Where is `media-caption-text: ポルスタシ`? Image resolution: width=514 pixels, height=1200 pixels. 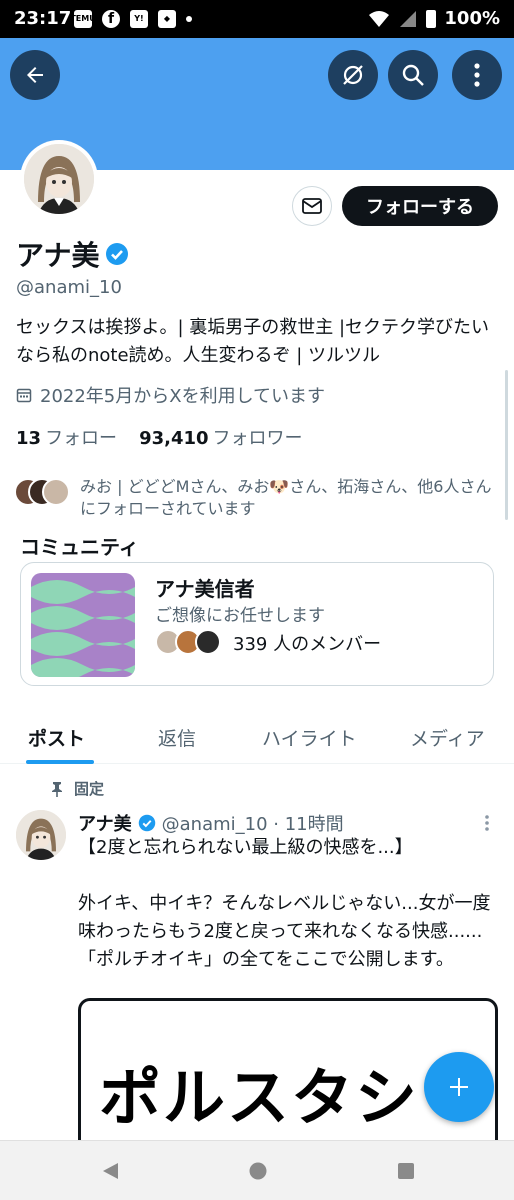 media-caption-text: ポルスタシ is located at coordinates (259, 1097).